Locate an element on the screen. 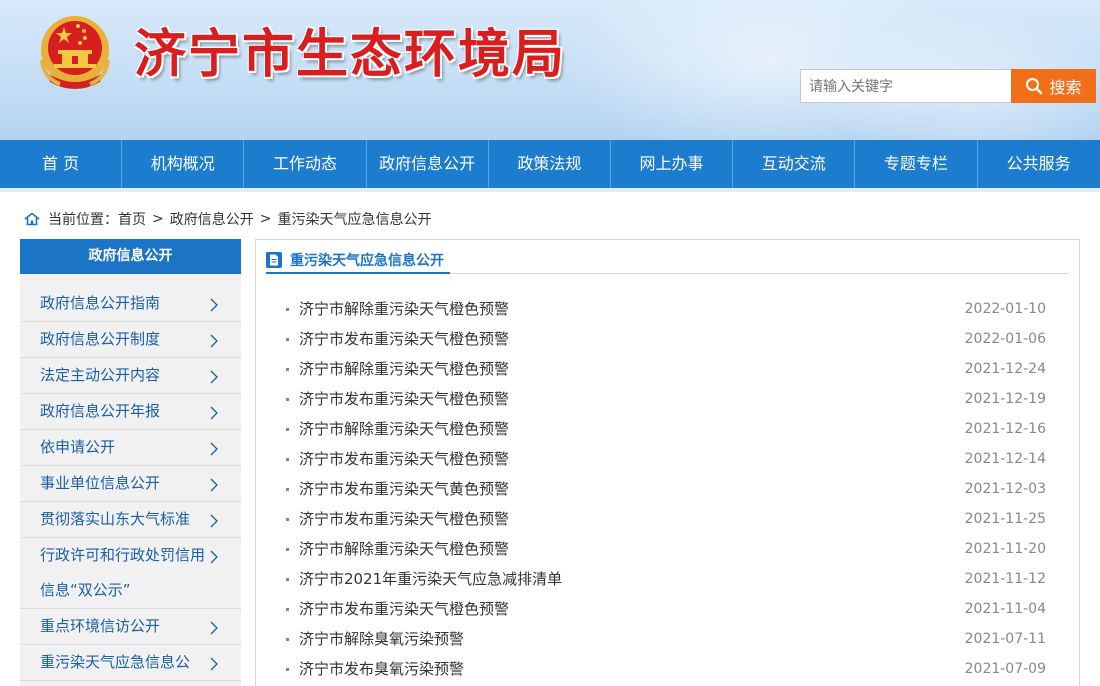 Image resolution: width=1100 pixels, height=686 pixels. nav-item-gov-info: 政府信息公开 is located at coordinates (428, 164).